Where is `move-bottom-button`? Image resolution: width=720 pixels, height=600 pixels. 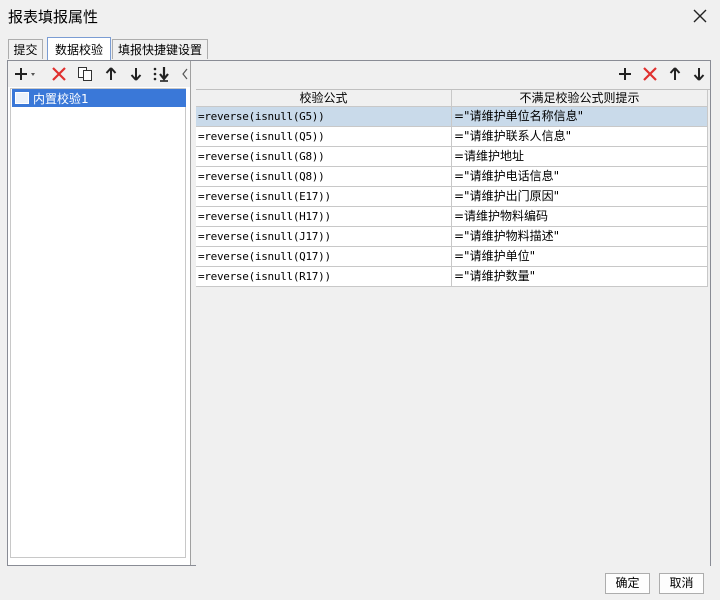 move-bottom-button is located at coordinates (162, 74).